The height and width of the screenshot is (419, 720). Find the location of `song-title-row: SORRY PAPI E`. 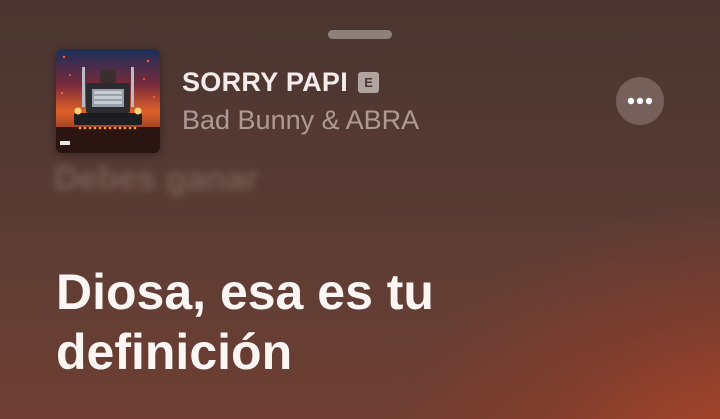

song-title-row: SORRY PAPI E is located at coordinates (281, 82).